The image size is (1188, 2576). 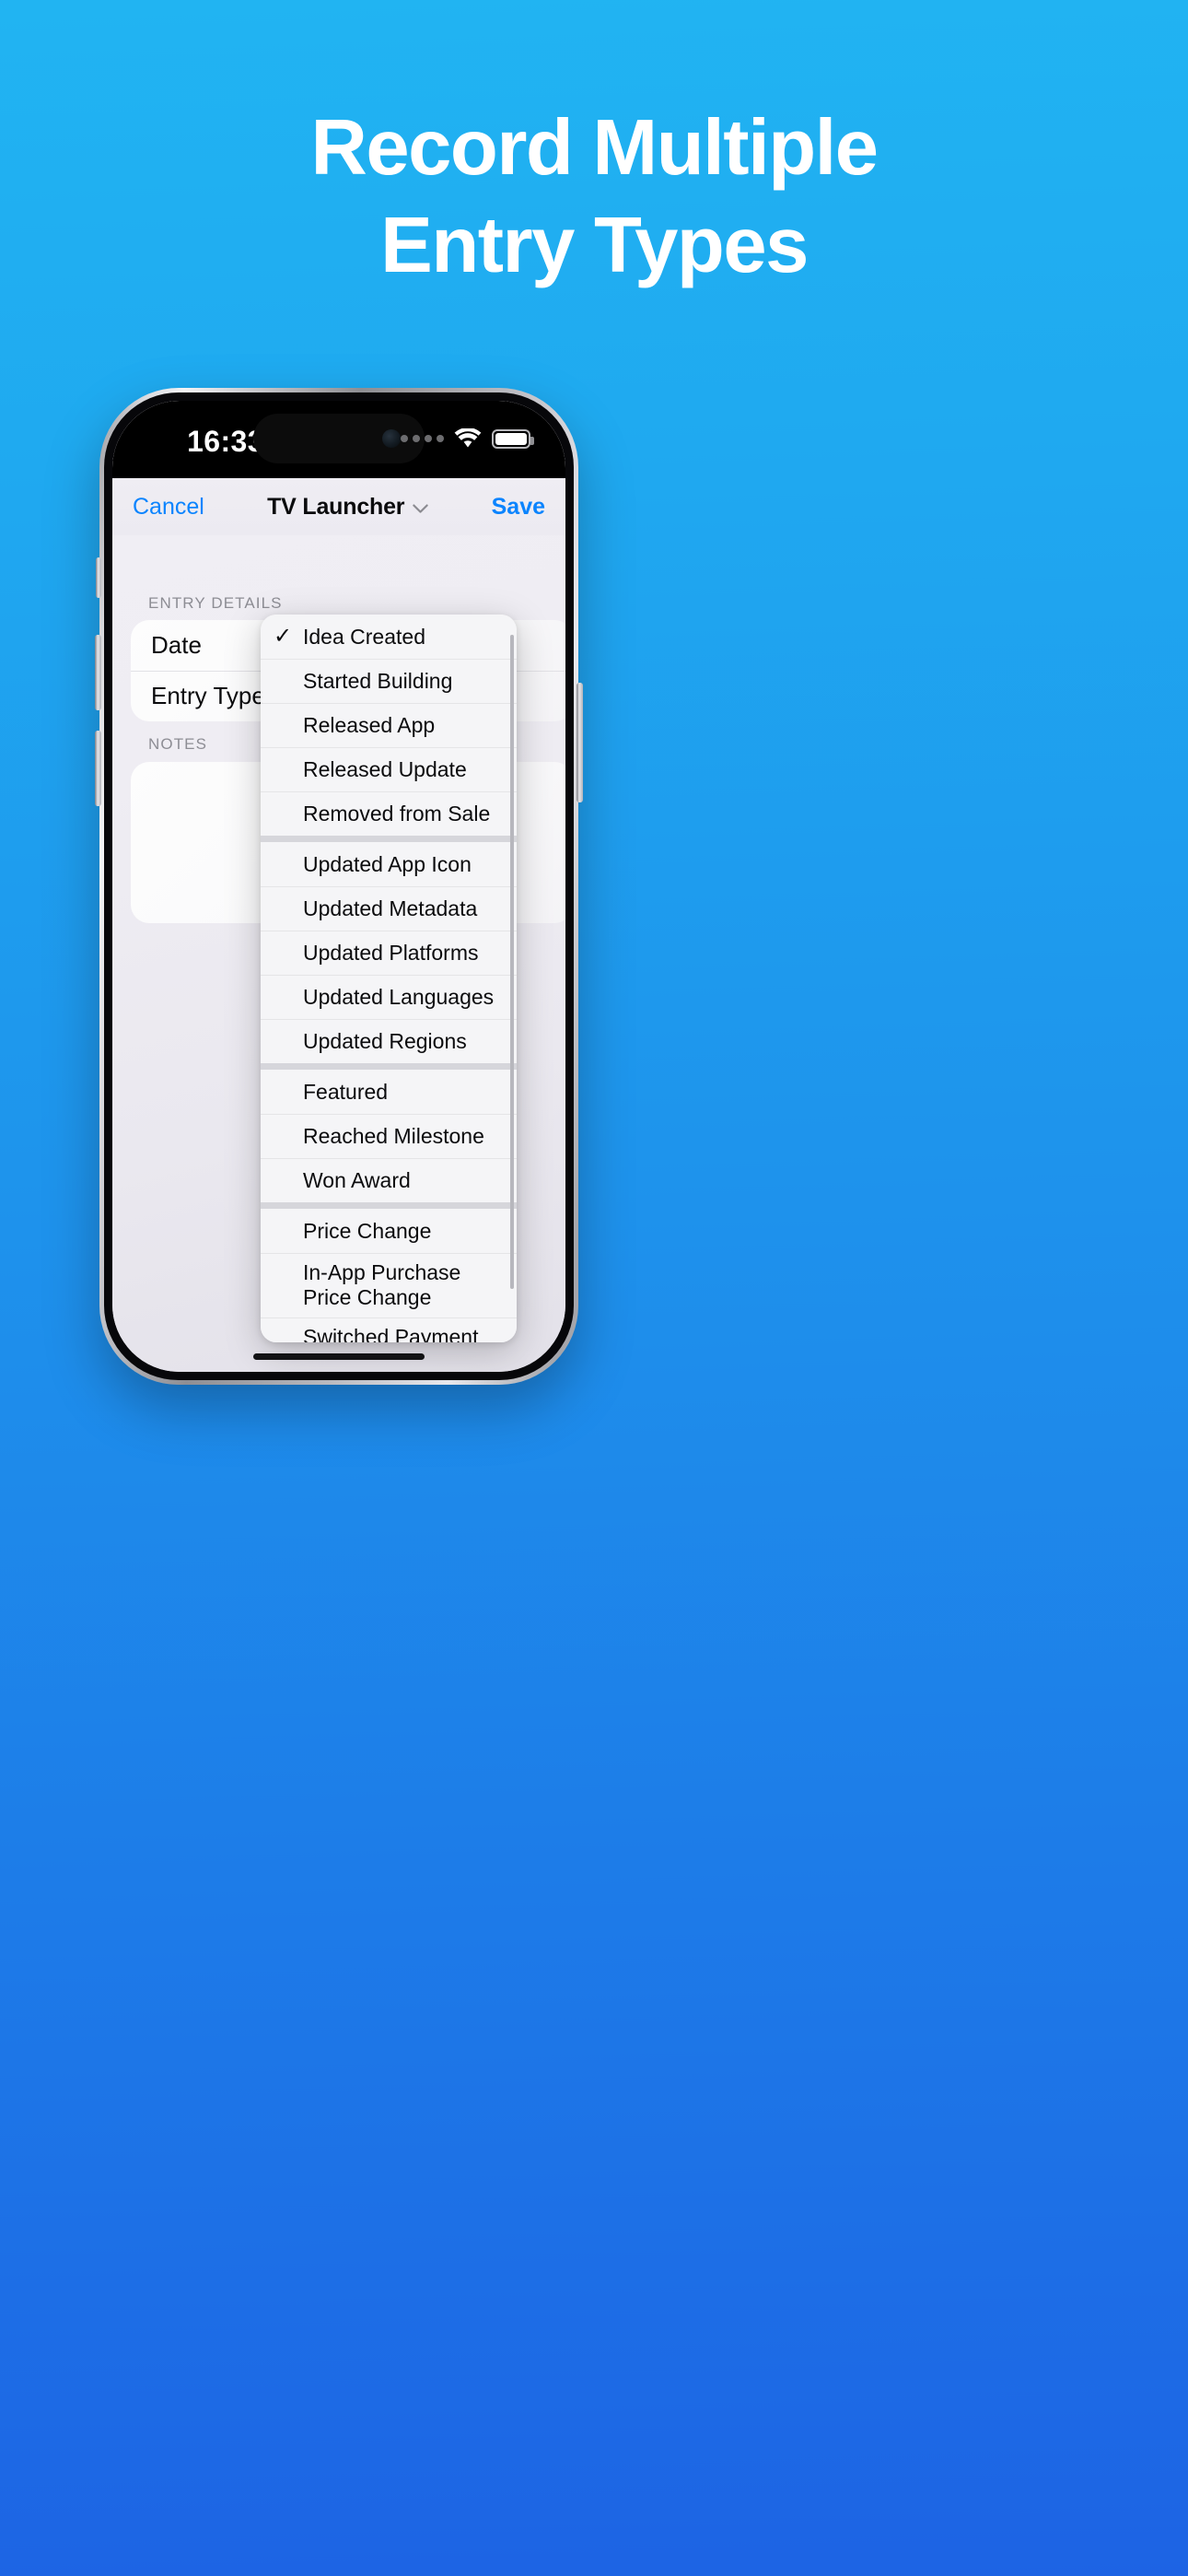 I want to click on front-camera-icon, so click(x=391, y=438).